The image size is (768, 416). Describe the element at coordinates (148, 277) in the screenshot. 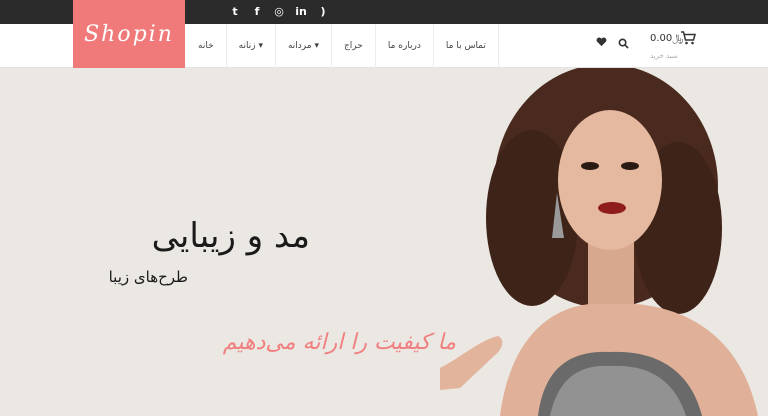

I see `hero-subline: طرح‌های زیبا` at that location.